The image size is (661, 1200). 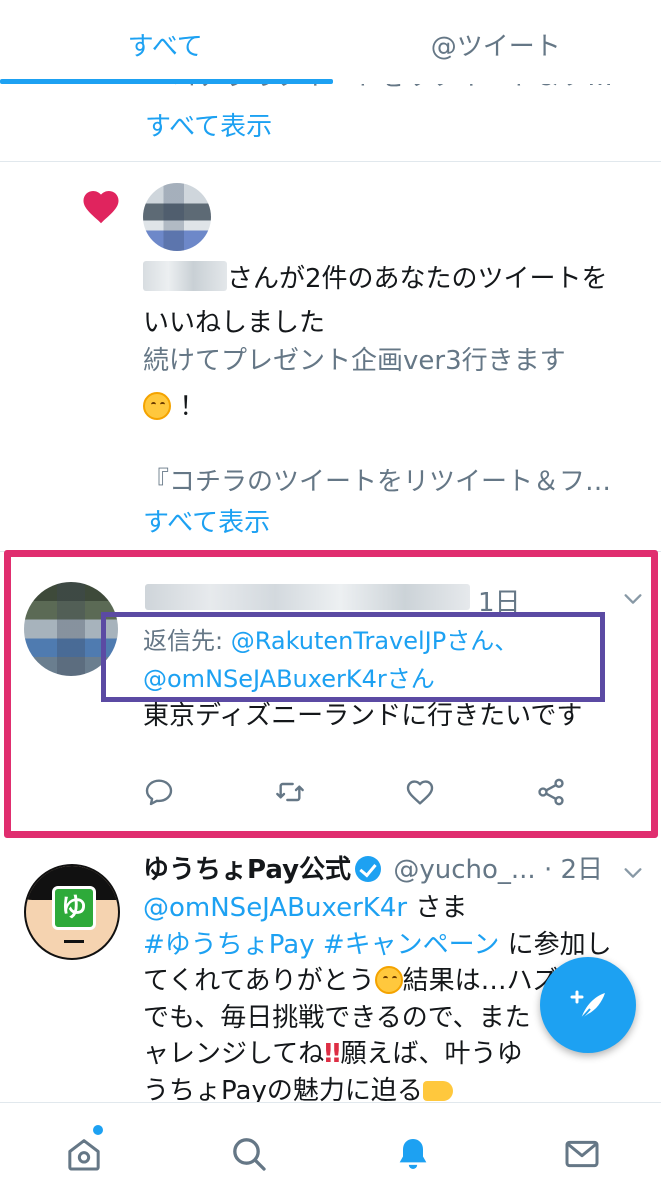 What do you see at coordinates (98, 1130) in the screenshot?
I see `home-badge-dot` at bounding box center [98, 1130].